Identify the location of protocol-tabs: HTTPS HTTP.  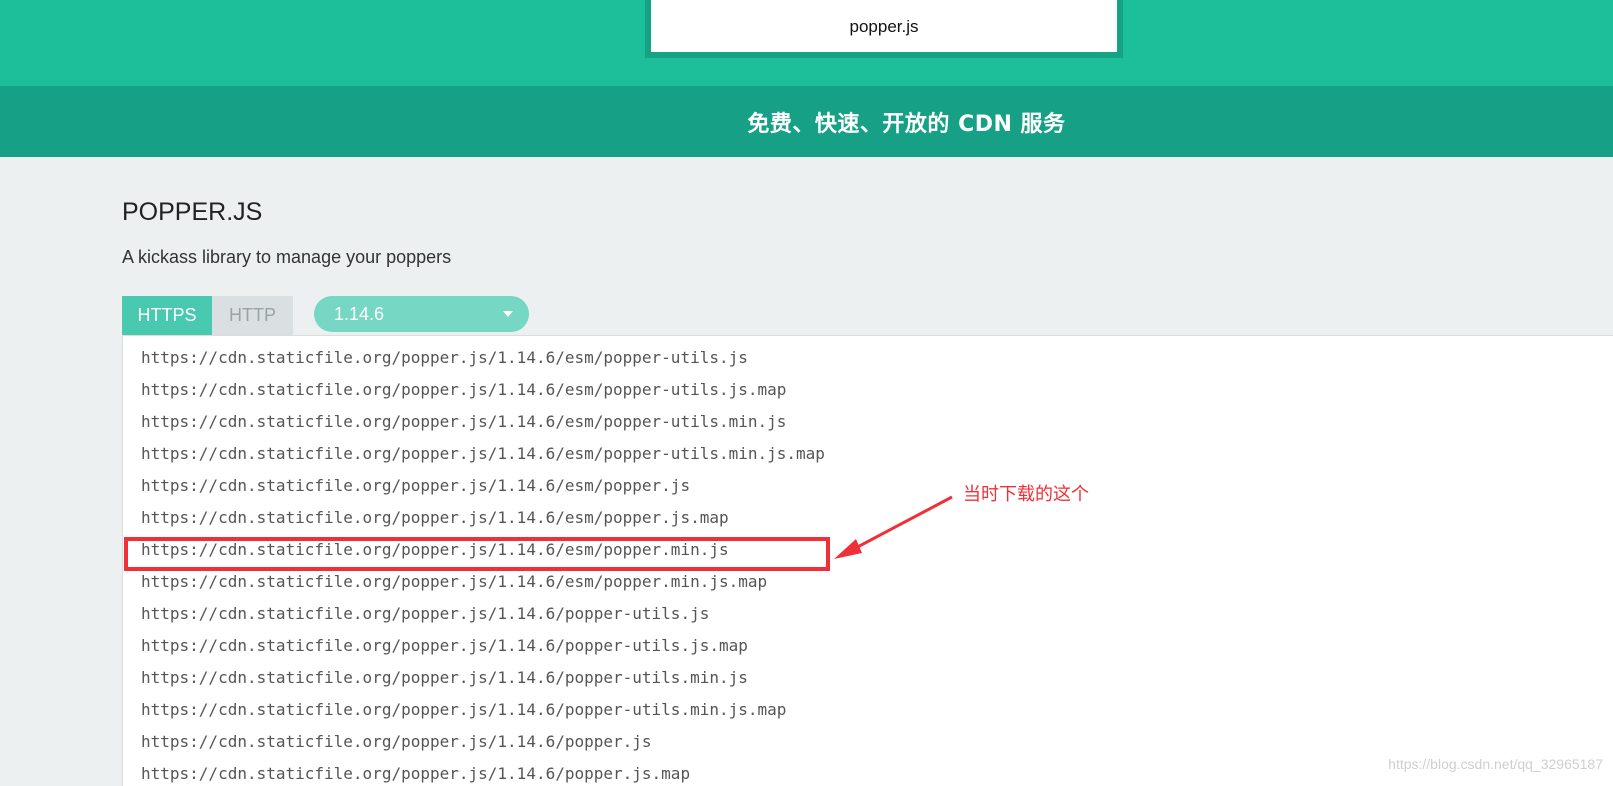
(207, 315).